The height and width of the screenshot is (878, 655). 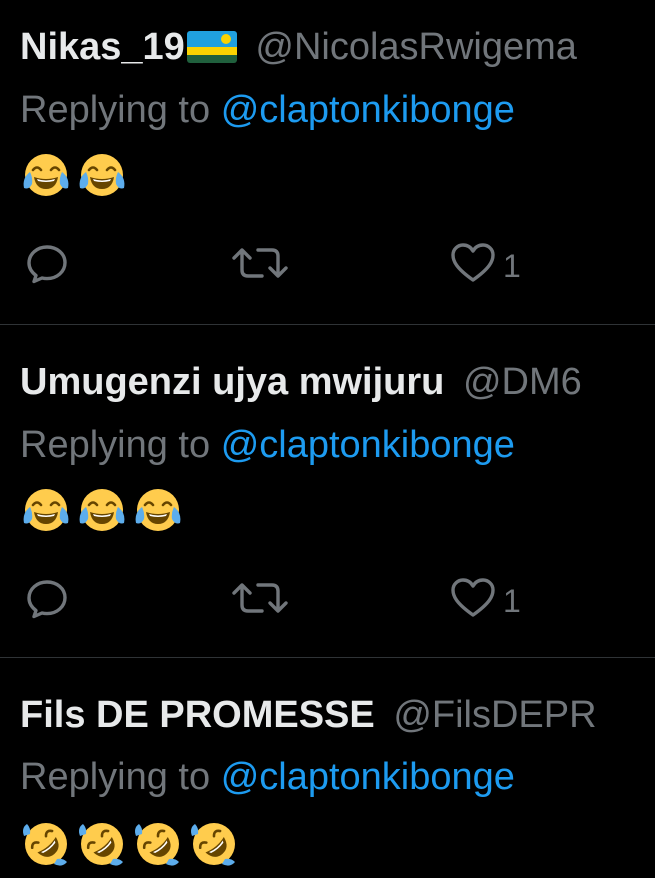 I want to click on tweet-header: Fils DE PROMESSE @FilsDEPR, so click(x=308, y=715).